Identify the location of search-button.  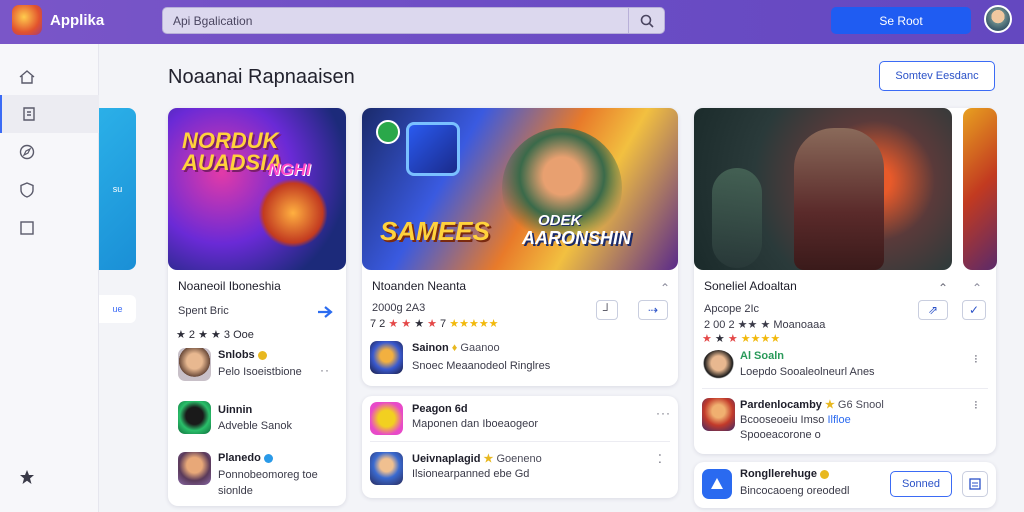
(646, 20).